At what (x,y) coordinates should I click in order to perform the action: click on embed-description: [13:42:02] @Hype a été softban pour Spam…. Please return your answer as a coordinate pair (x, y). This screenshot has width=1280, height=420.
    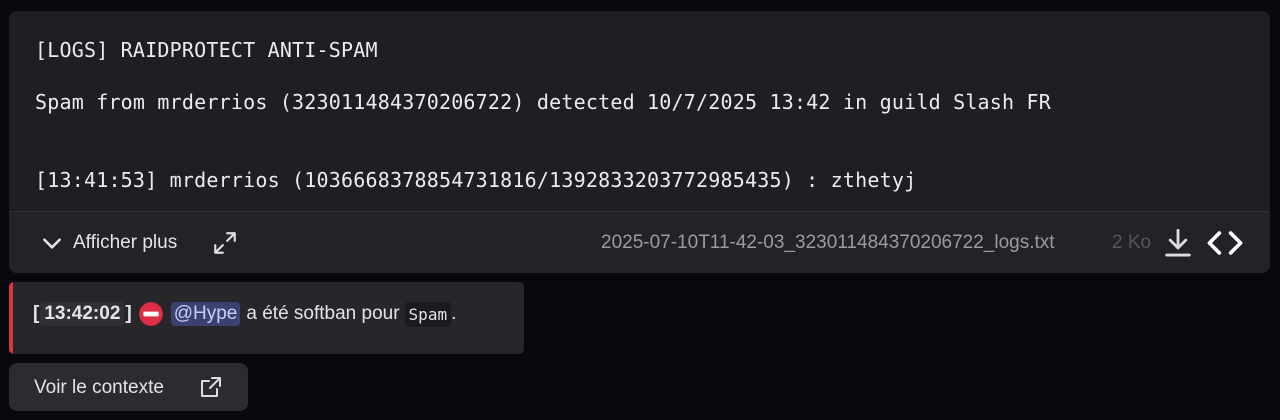
    Looking at the image, I should click on (244, 314).